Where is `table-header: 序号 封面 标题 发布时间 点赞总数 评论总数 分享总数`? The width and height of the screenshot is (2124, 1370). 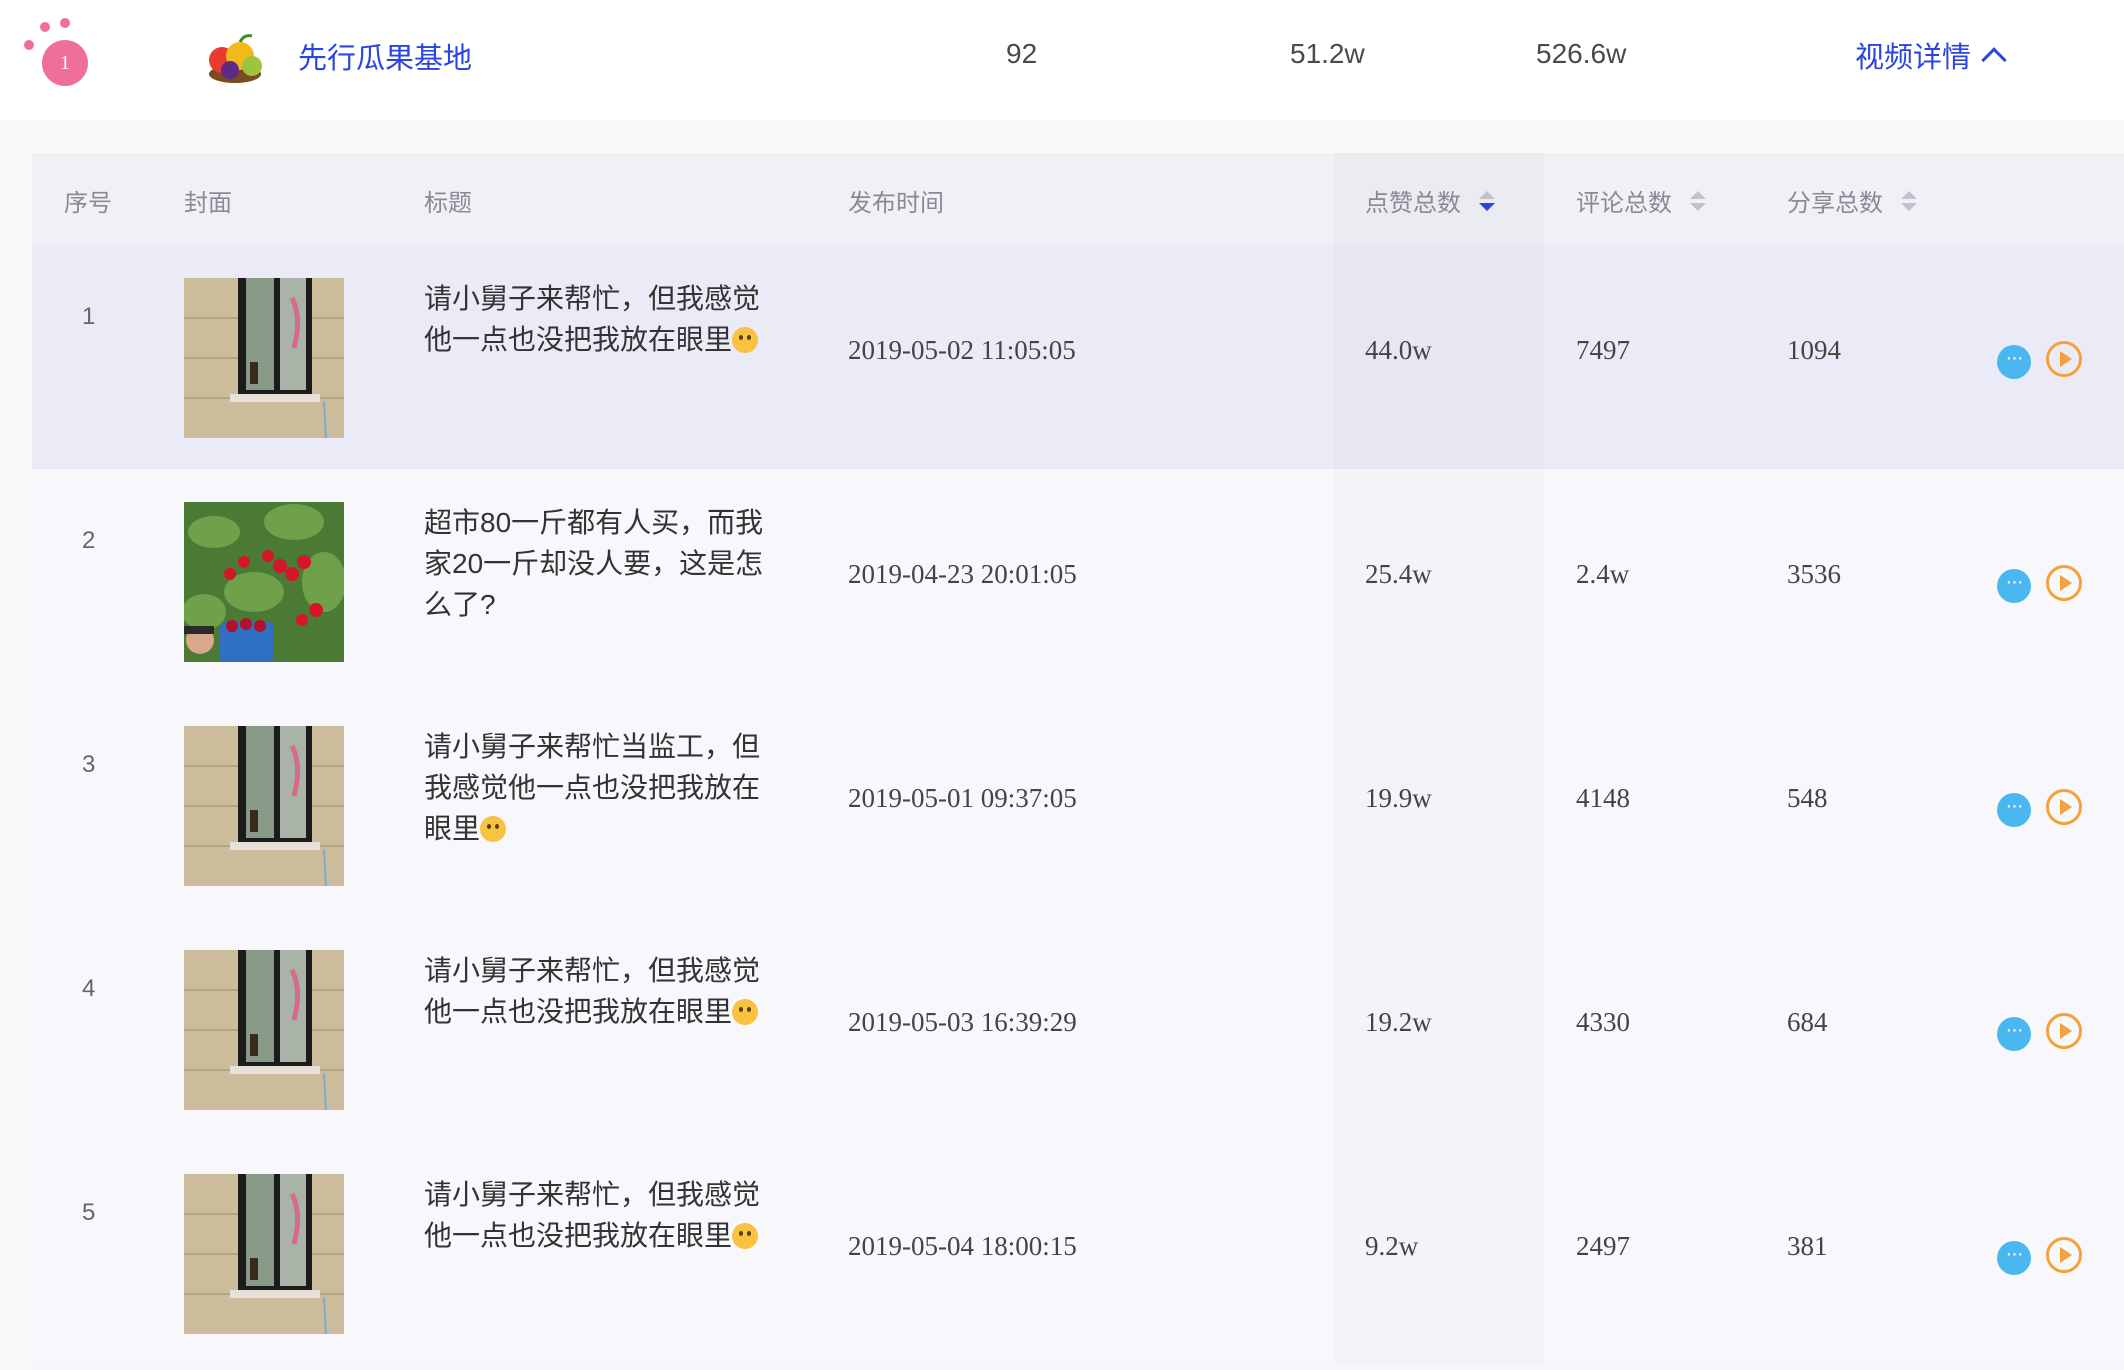
table-header: 序号 封面 标题 发布时间 点赞总数 评论总数 分享总数 is located at coordinates (1078, 199).